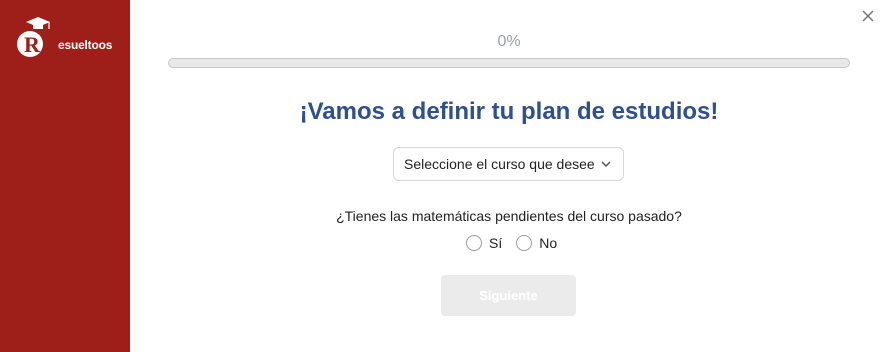  What do you see at coordinates (65, 176) in the screenshot?
I see `sidebar: R esueltoos` at bounding box center [65, 176].